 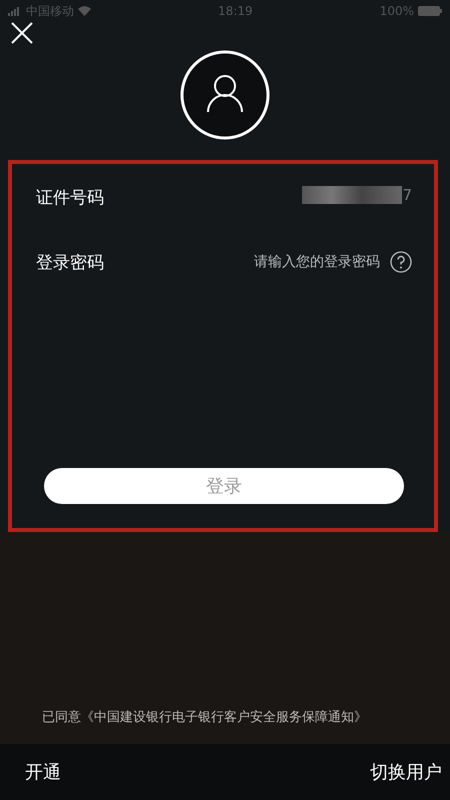 I want to click on battery-icon, so click(x=430, y=11).